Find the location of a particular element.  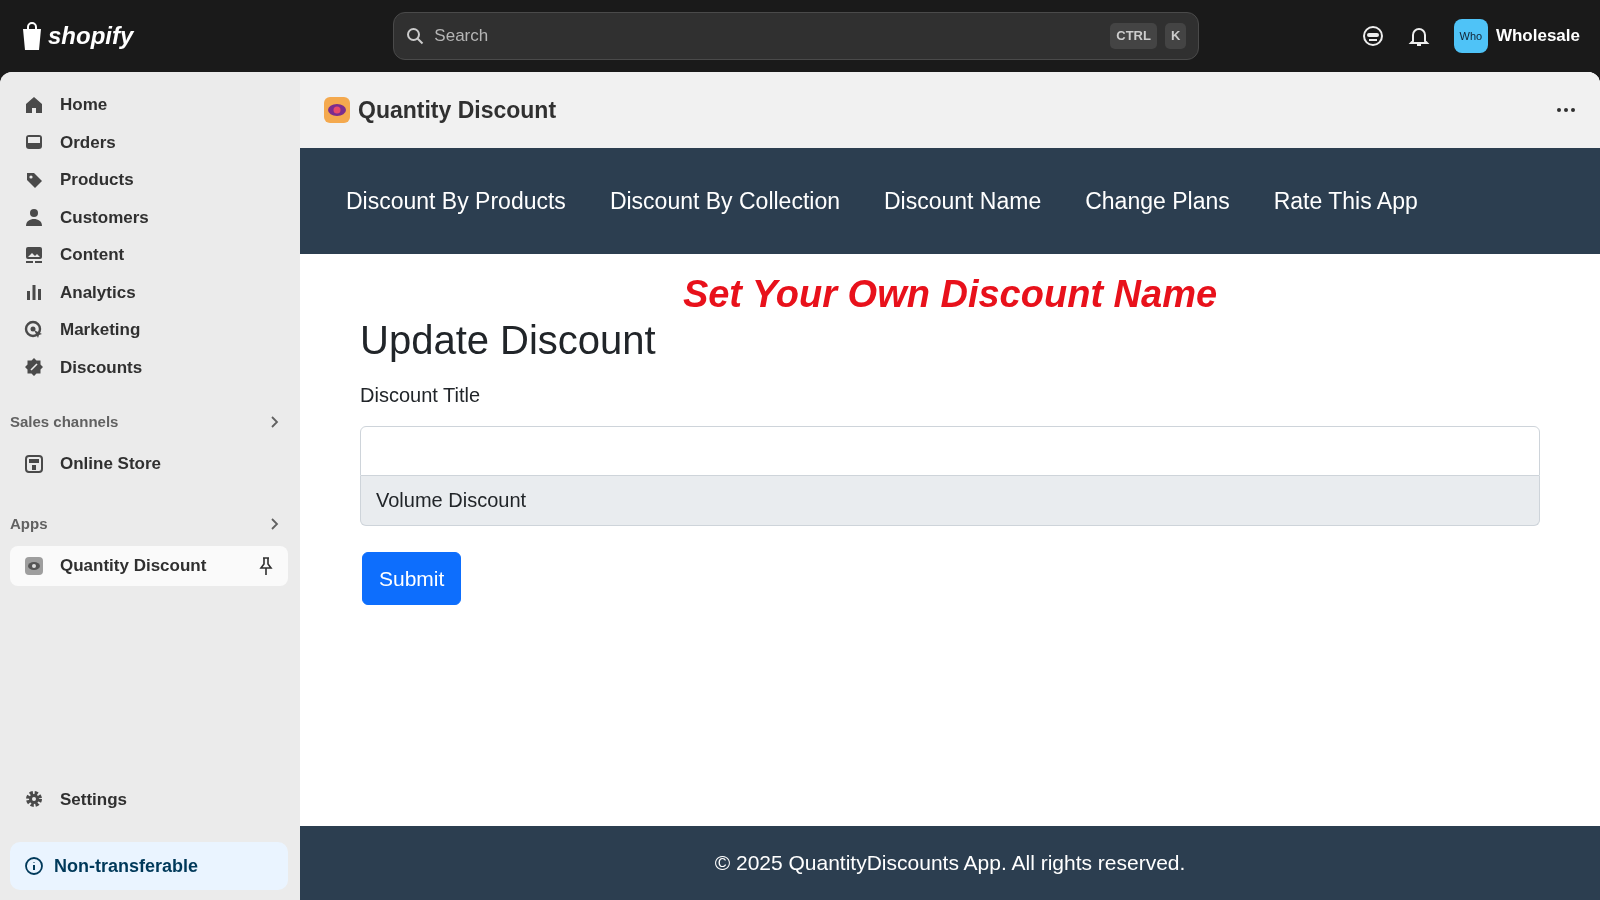

percent-badge-icon is located at coordinates (34, 367).